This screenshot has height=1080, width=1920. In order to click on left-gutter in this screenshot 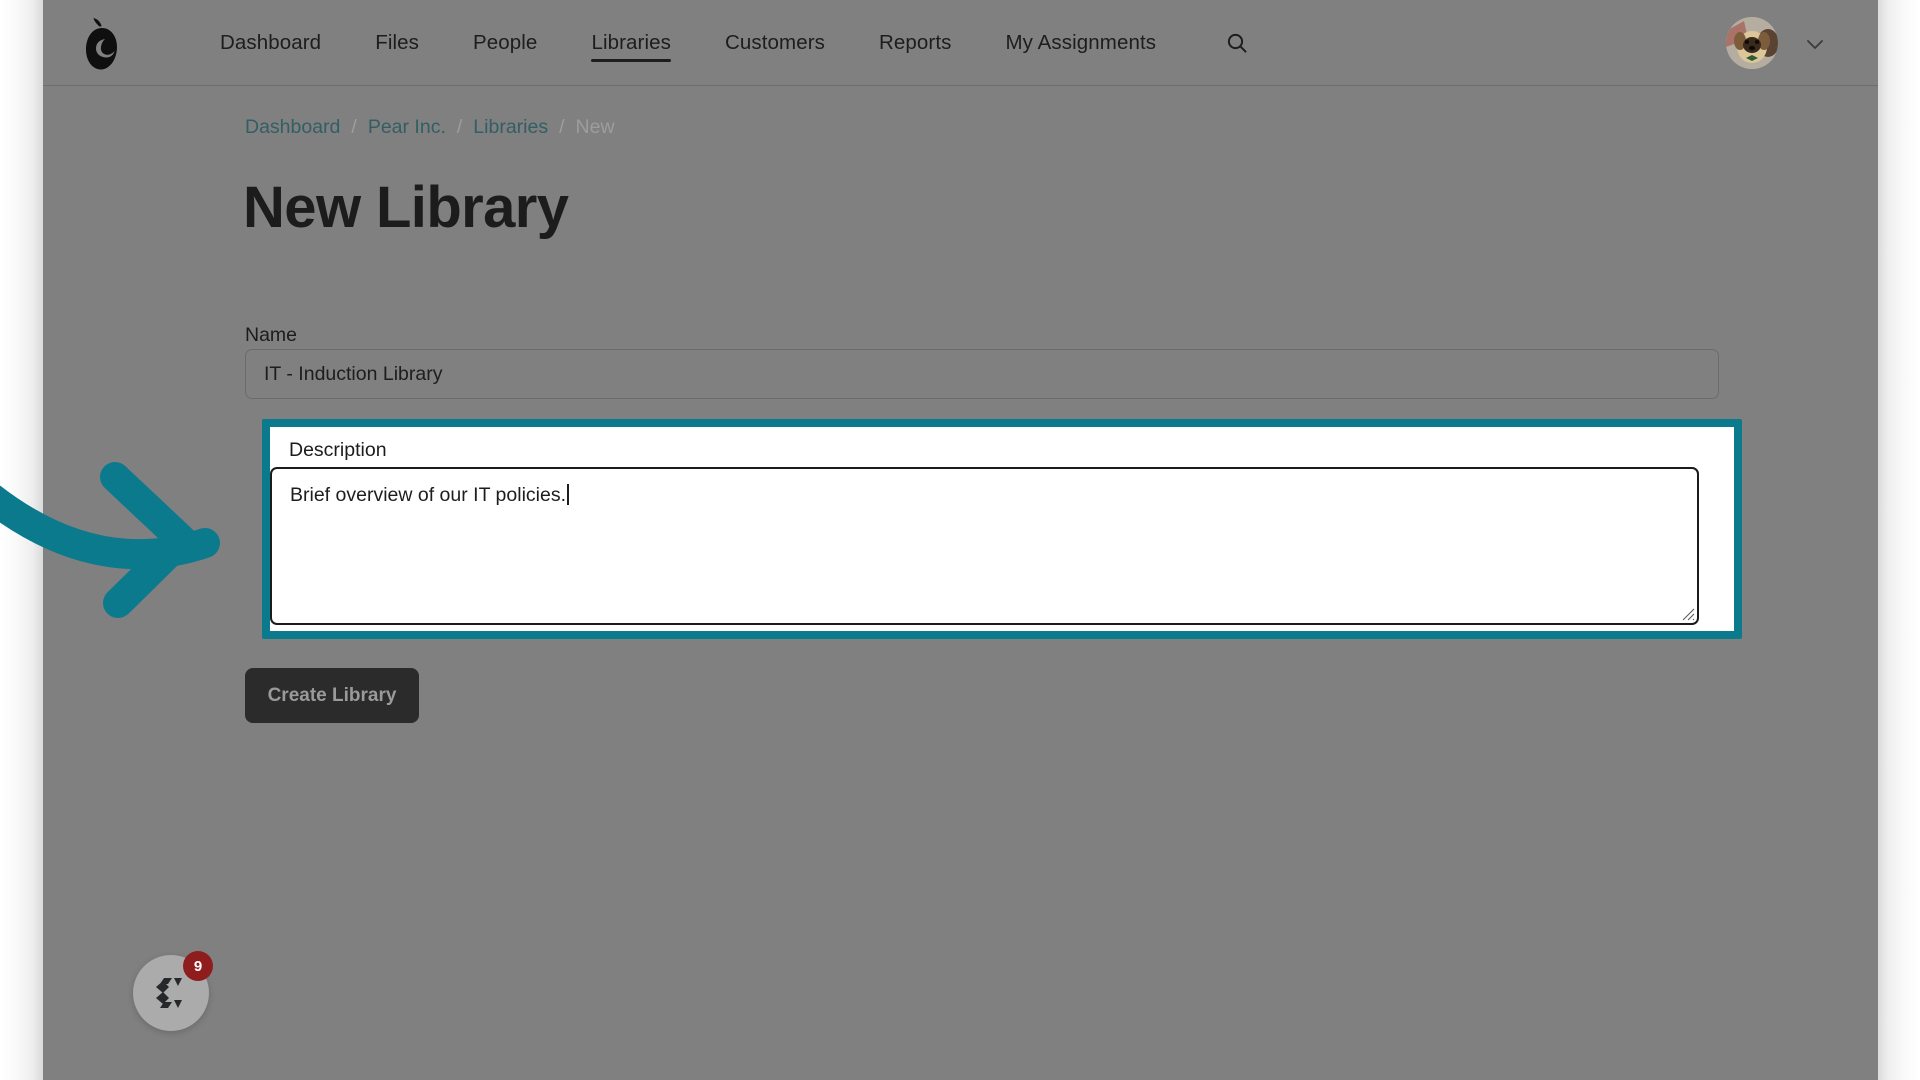, I will do `click(21, 540)`.